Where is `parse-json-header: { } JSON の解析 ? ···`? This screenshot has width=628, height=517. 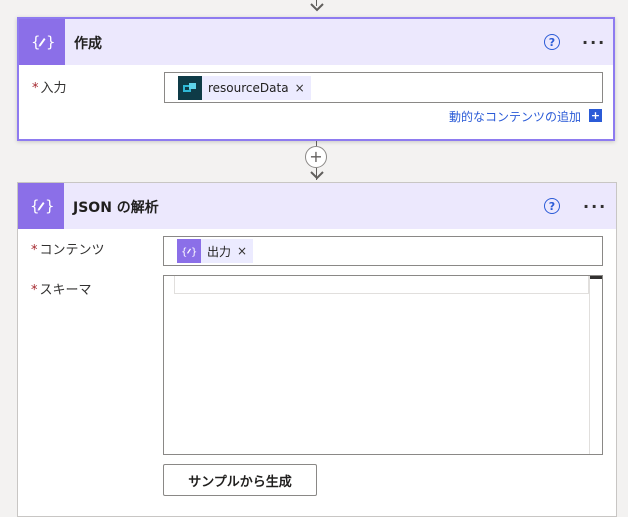
parse-json-header: { } JSON の解析 ? ··· is located at coordinates (317, 206).